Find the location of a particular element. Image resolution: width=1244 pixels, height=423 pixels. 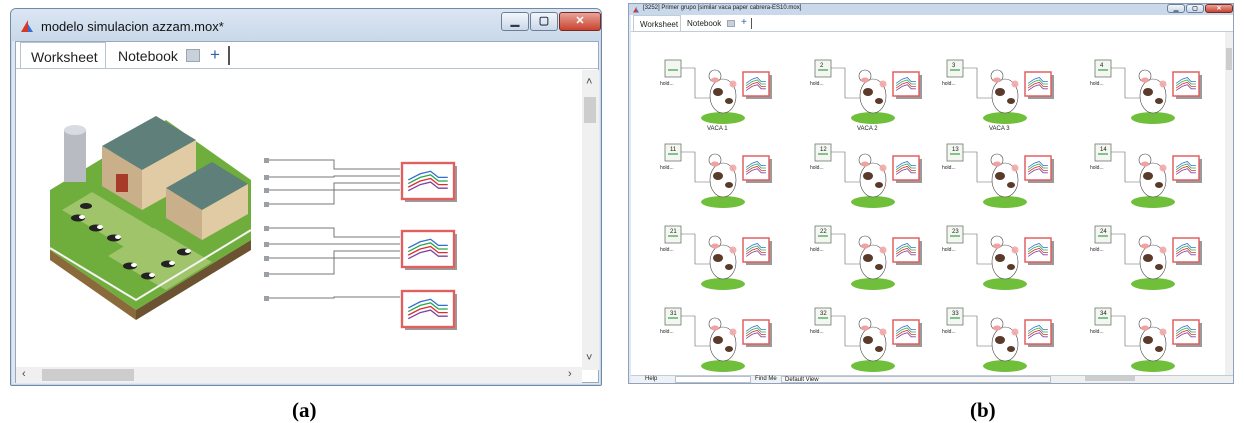

cow-model-block: 3hold...VACA 3 is located at coordinates (998, 95).